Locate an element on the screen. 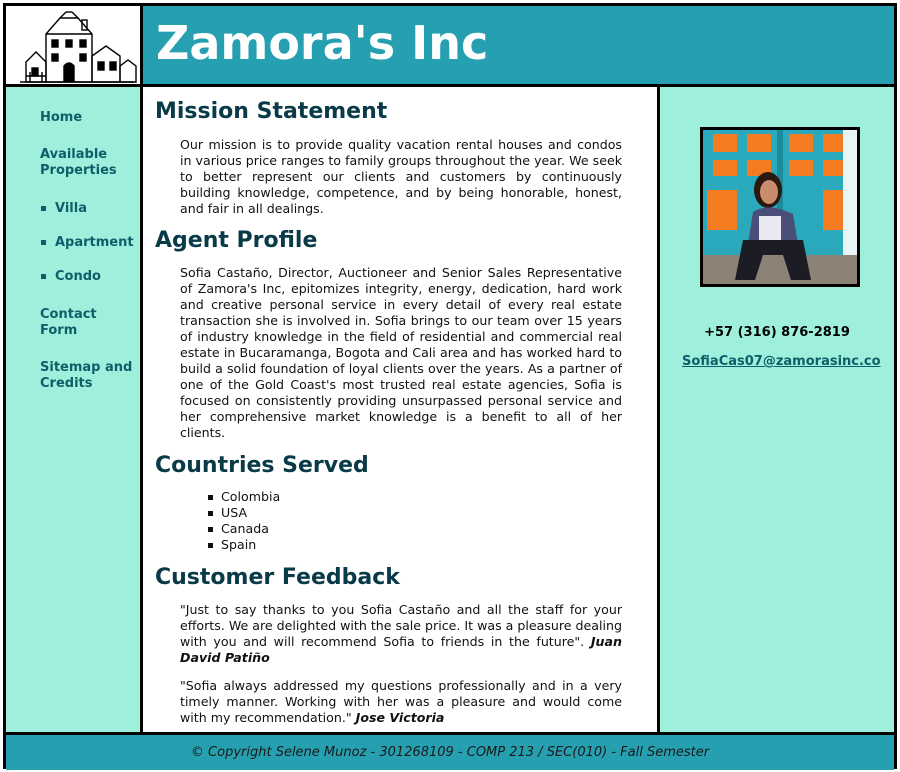 The height and width of the screenshot is (772, 900). contact-email-link: SofiaCas07@zamorasinc.co is located at coordinates (781, 361).